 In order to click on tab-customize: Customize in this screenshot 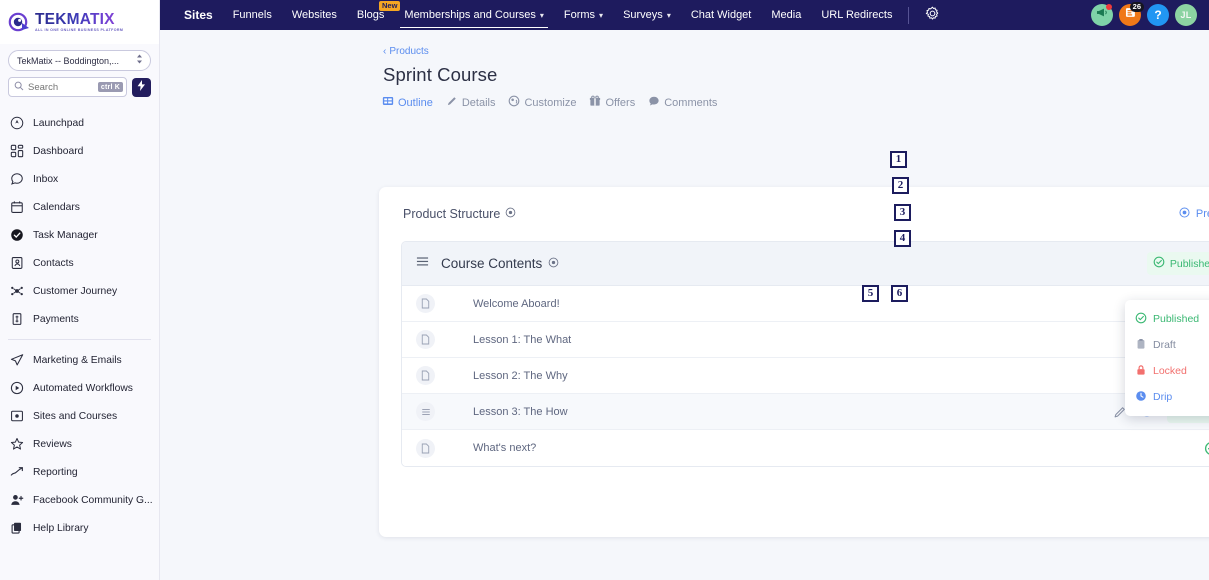, I will do `click(542, 102)`.